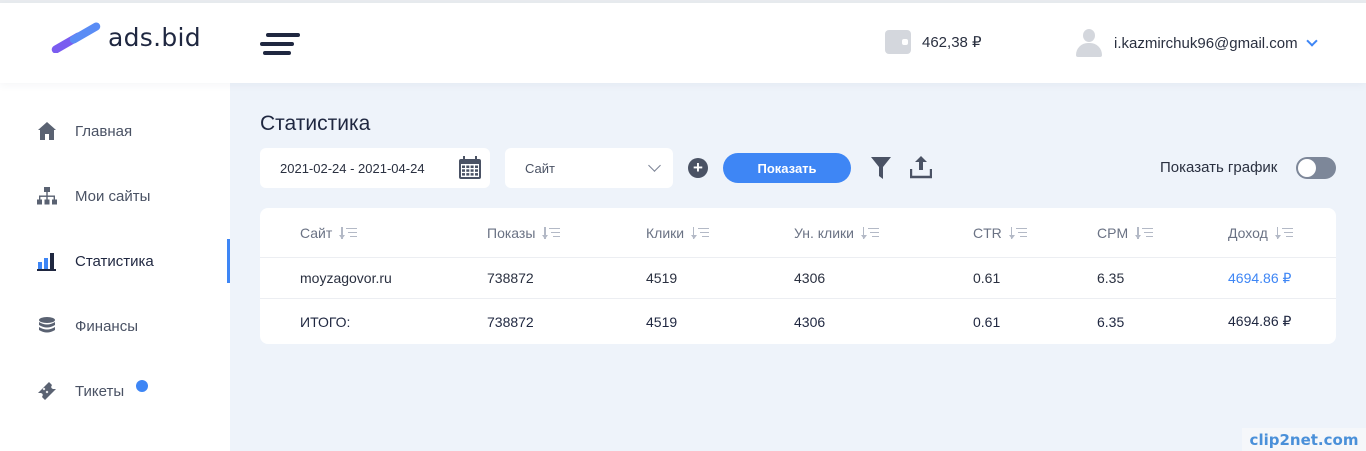 This screenshot has height=451, width=1366. I want to click on balance-value: 462,38 ₽, so click(952, 42).